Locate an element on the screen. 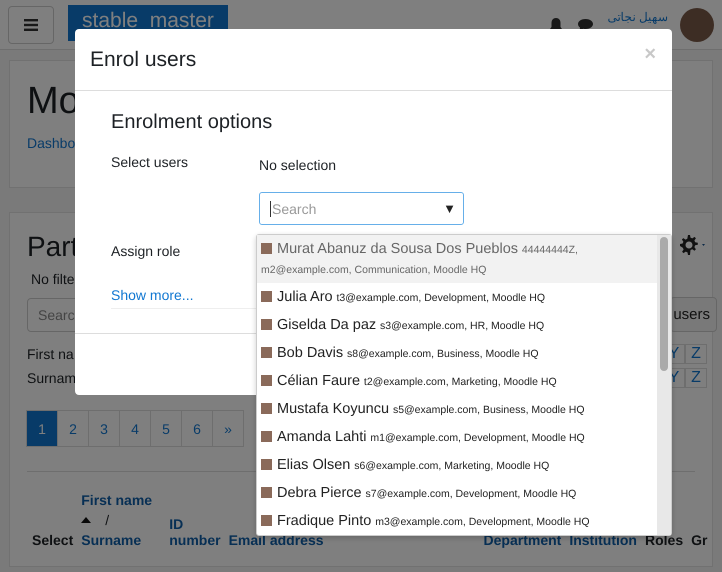  page-button: 3 is located at coordinates (104, 428).